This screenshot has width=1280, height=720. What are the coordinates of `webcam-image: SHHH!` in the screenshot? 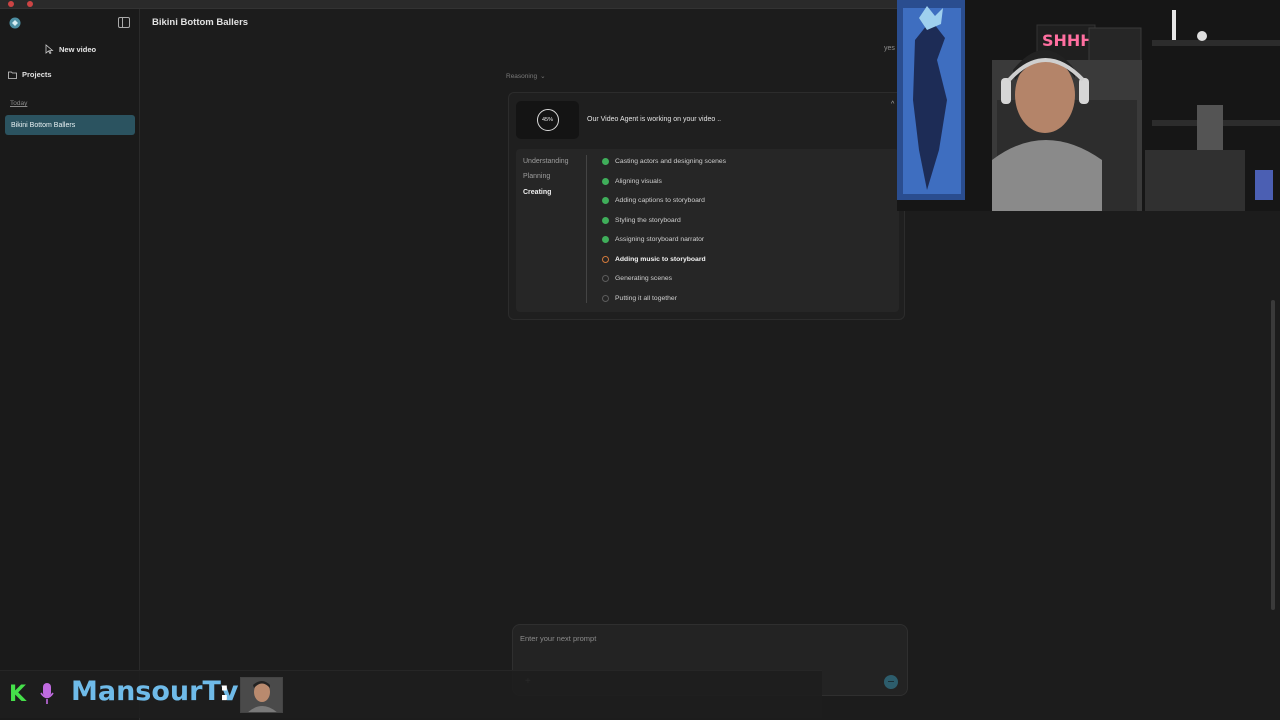 It's located at (1088, 105).